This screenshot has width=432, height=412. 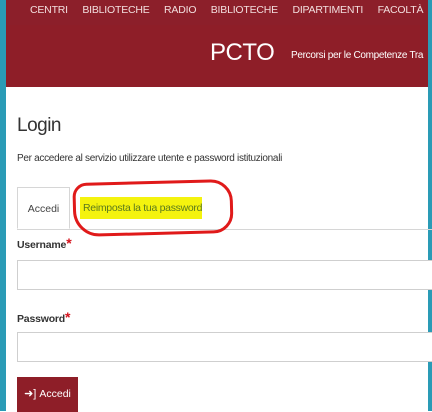 What do you see at coordinates (39, 125) in the screenshot?
I see `page-title: Login` at bounding box center [39, 125].